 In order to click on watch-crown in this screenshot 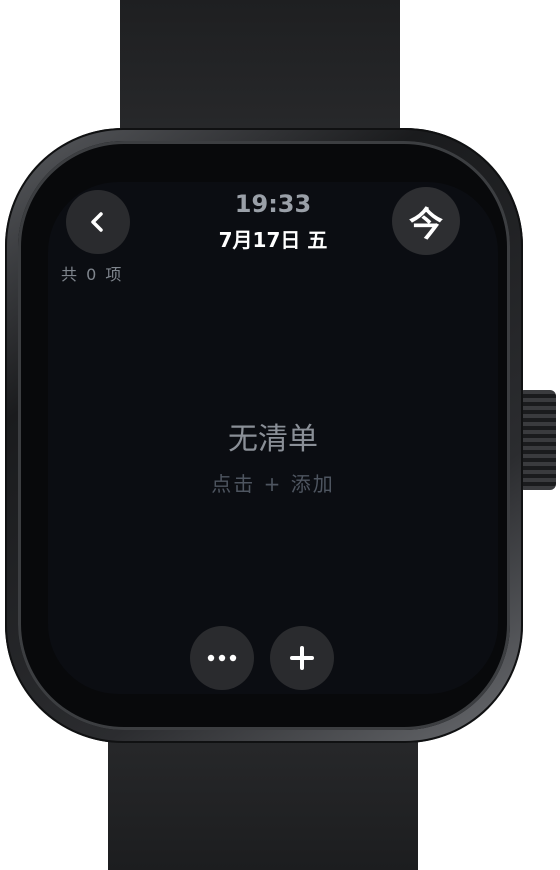, I will do `click(537, 440)`.